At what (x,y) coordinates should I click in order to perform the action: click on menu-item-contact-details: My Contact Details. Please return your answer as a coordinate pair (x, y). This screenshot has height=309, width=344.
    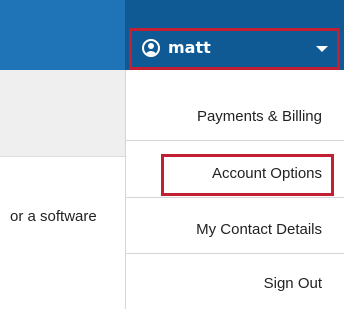
    Looking at the image, I should click on (235, 230).